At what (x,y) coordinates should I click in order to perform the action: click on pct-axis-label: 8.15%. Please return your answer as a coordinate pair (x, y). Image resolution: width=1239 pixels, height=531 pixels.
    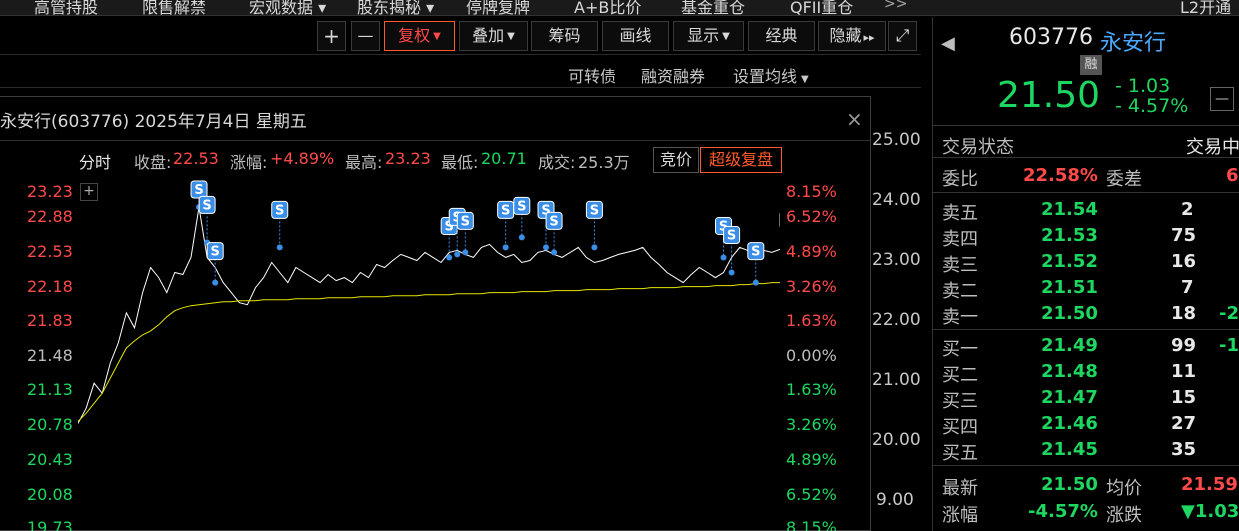
    Looking at the image, I should click on (811, 191).